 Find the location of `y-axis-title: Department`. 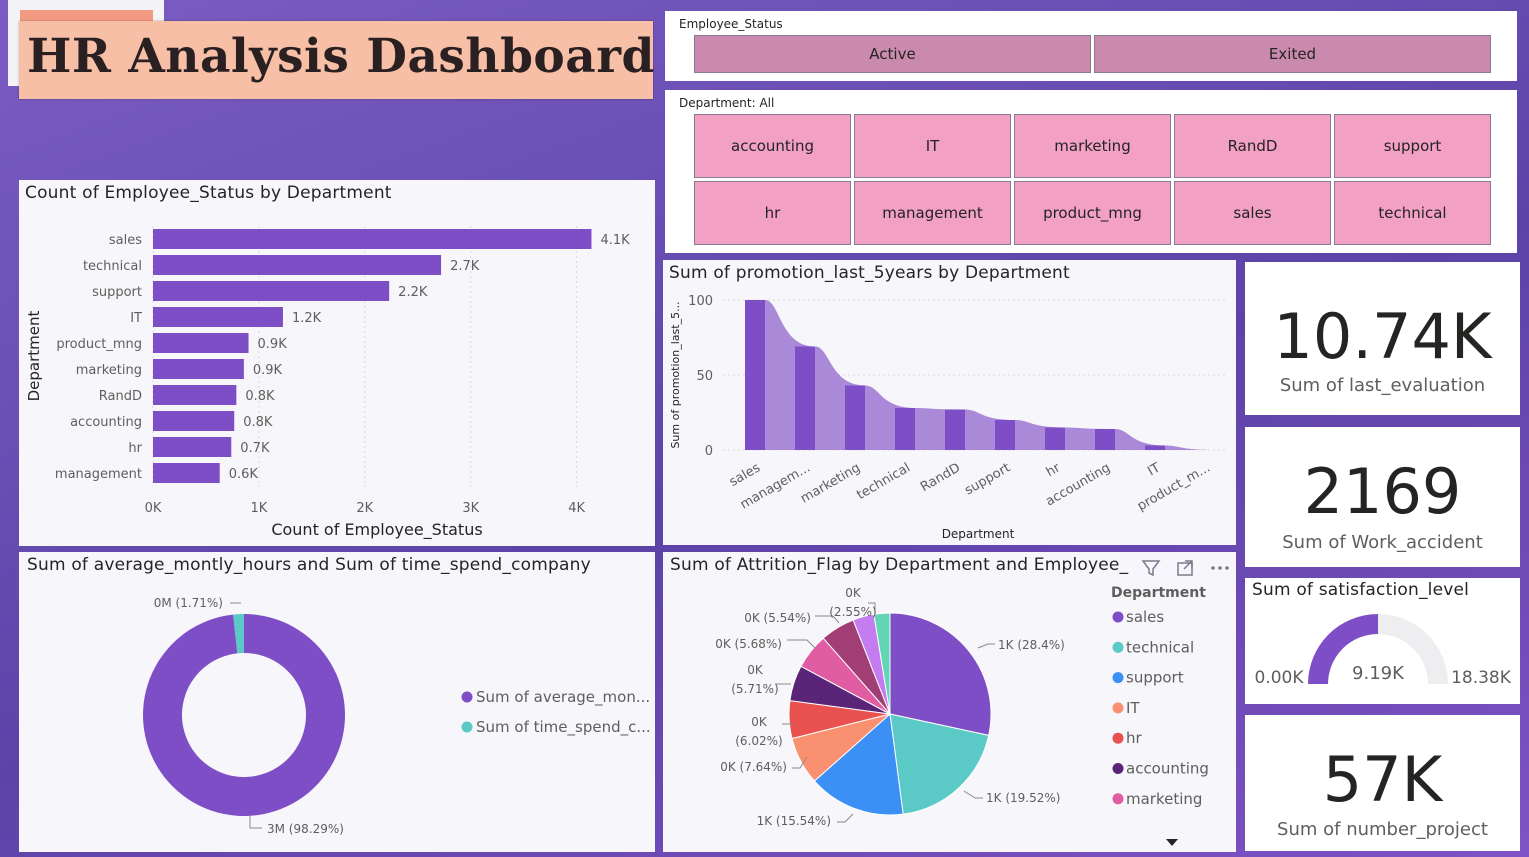

y-axis-title: Department is located at coordinates (34, 356).